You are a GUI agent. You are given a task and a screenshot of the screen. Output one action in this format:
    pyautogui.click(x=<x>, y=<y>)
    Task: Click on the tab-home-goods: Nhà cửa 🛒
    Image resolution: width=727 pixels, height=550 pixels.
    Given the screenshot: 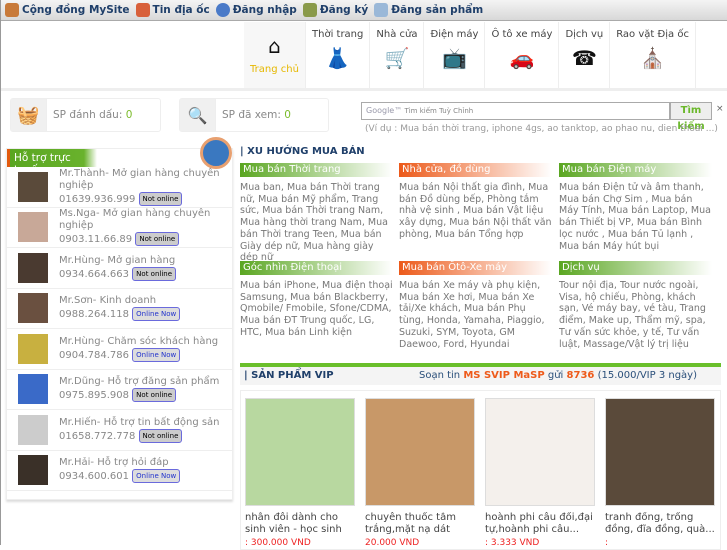 What is the action you would take?
    pyautogui.click(x=397, y=55)
    